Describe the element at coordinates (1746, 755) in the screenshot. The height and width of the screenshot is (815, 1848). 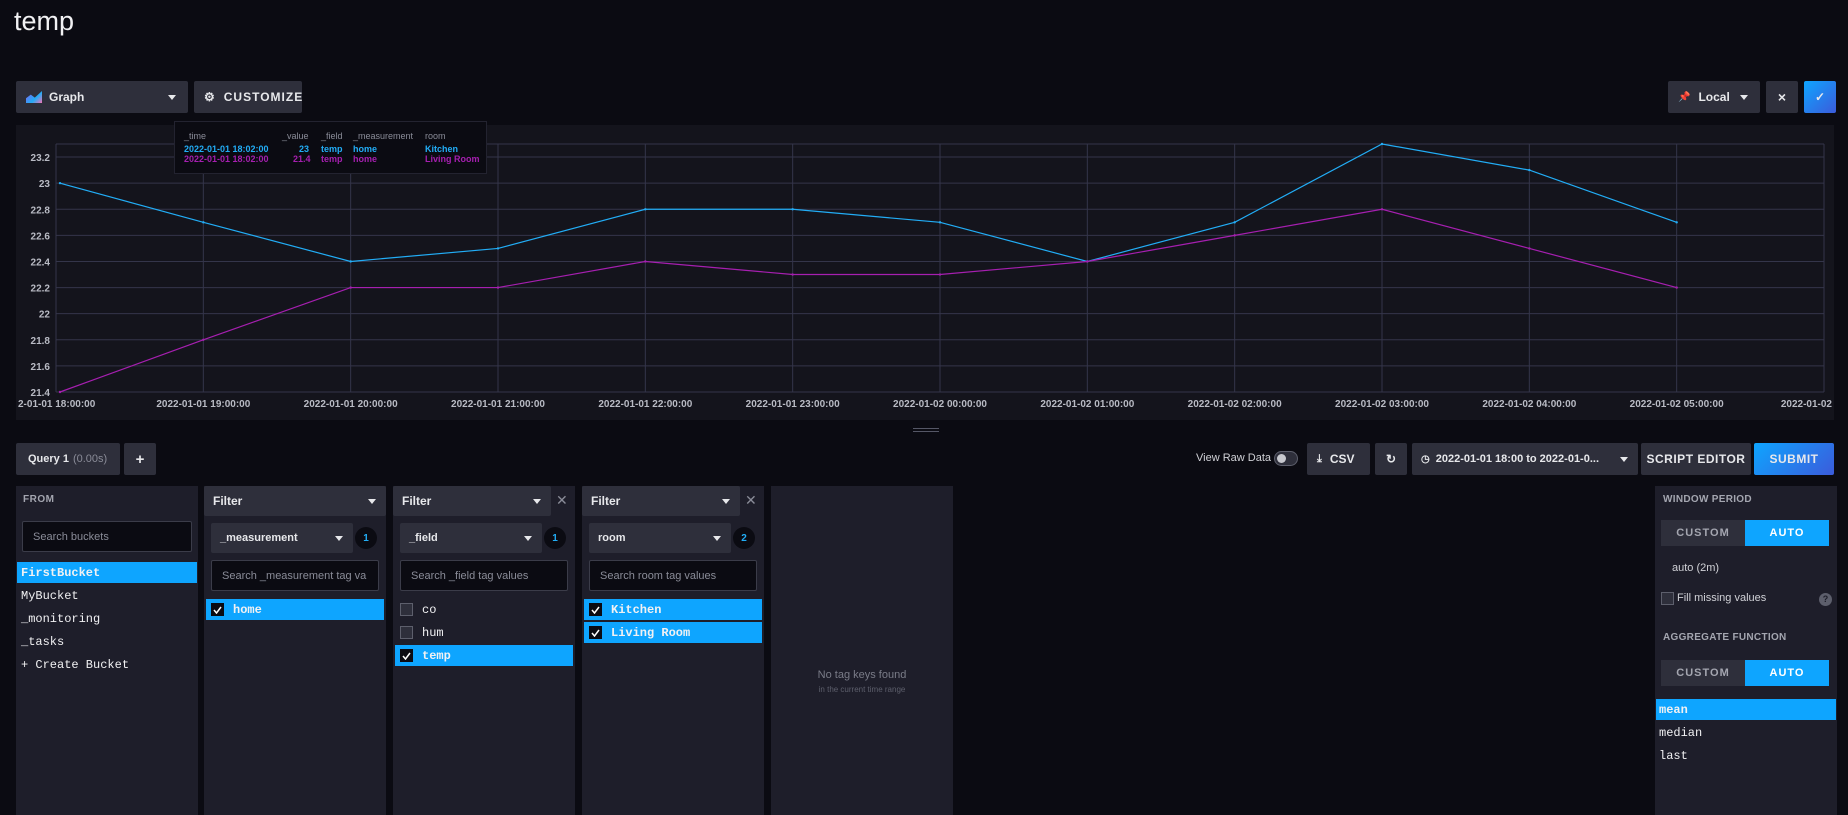
I see `aggregate-function-item: last` at that location.